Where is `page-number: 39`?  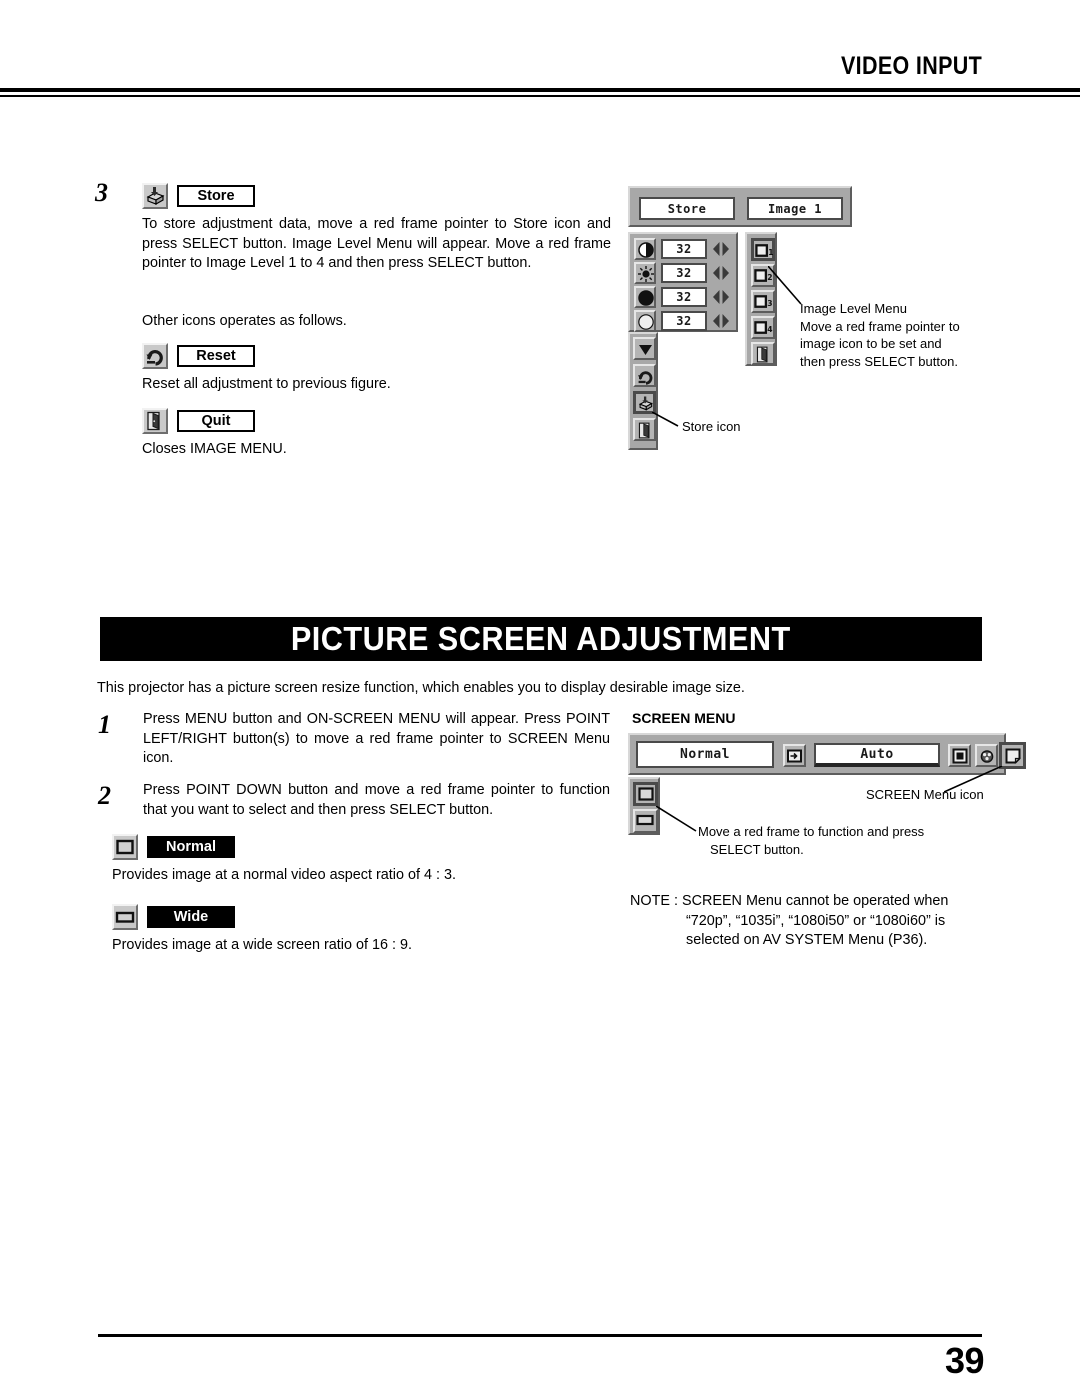
page-number: 39 is located at coordinates (964, 1360).